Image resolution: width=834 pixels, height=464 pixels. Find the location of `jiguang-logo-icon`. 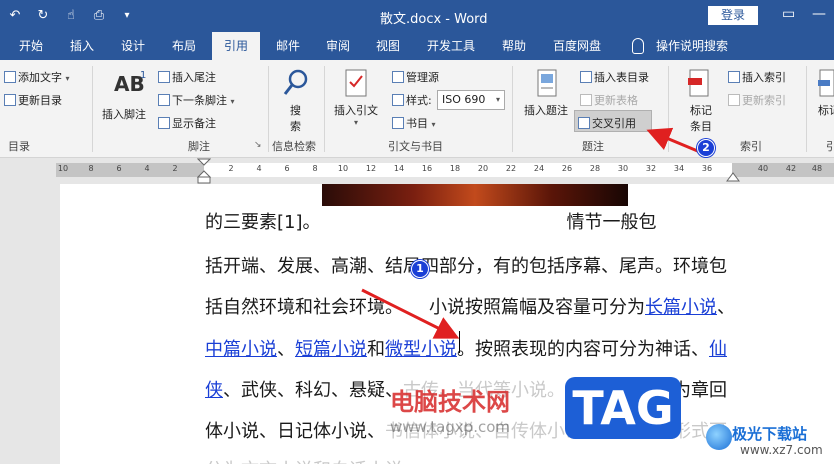

jiguang-logo-icon is located at coordinates (719, 437).